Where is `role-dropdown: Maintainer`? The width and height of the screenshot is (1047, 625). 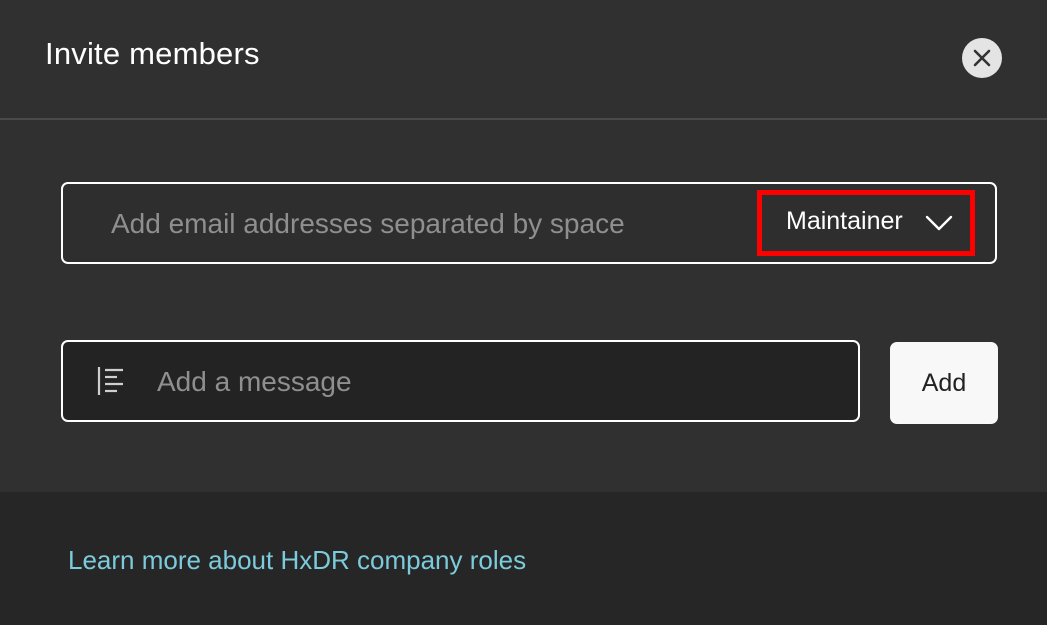 role-dropdown: Maintainer is located at coordinates (866, 223).